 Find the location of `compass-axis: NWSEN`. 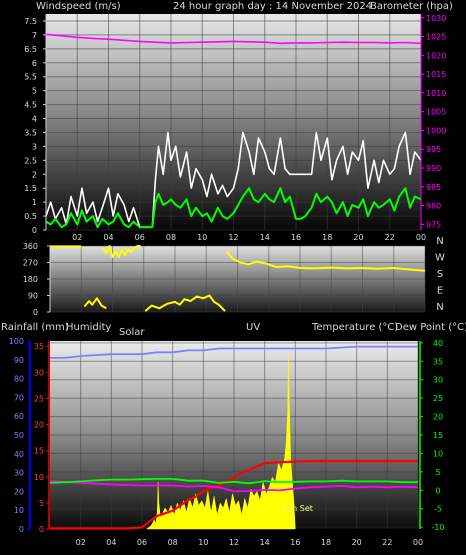

compass-axis: NWSEN is located at coordinates (440, 274).